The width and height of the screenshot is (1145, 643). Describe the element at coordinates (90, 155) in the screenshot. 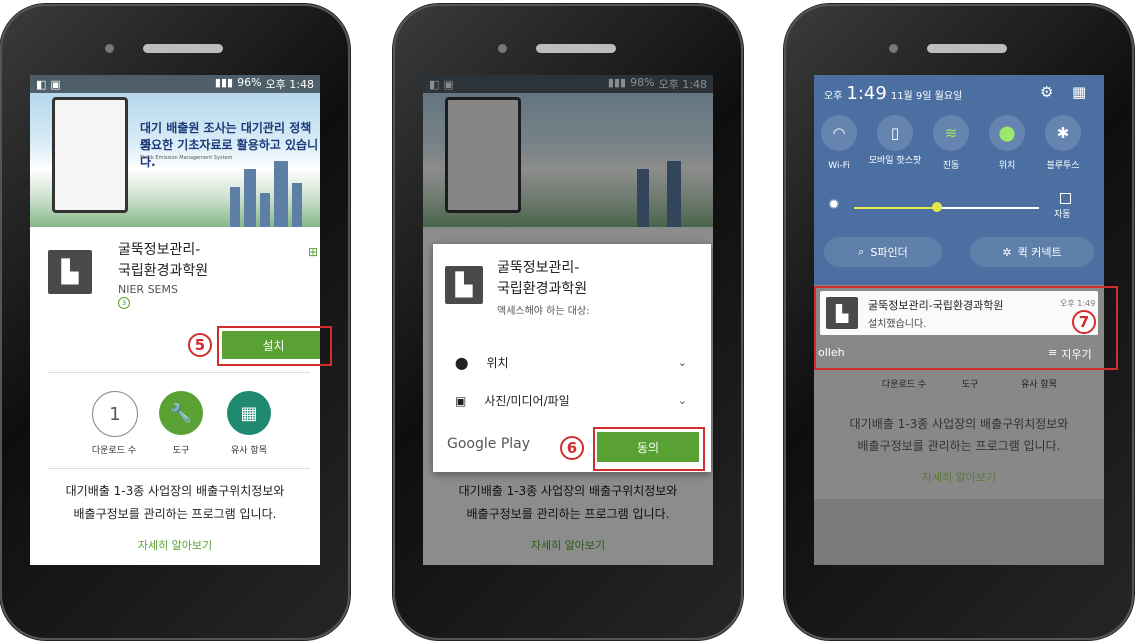

I see `tablet-illustration` at that location.